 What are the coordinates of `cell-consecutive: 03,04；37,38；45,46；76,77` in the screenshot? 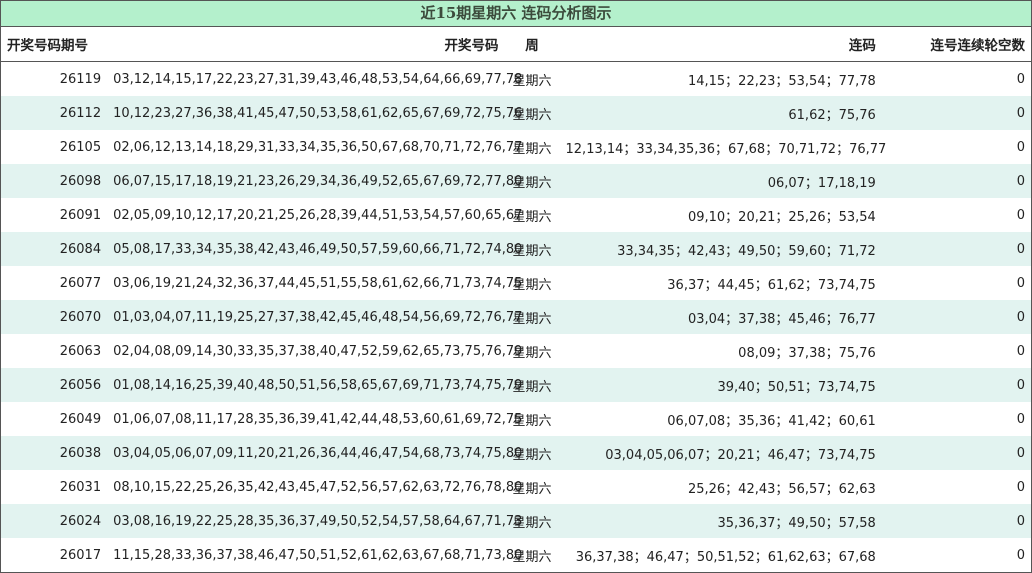 It's located at (720, 317).